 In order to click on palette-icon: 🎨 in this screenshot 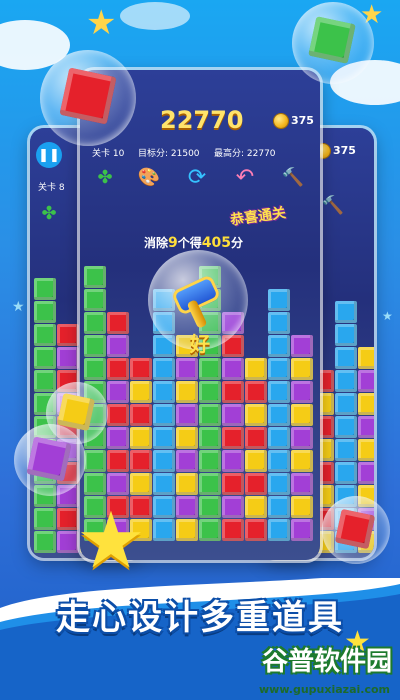, I will do `click(149, 177)`.